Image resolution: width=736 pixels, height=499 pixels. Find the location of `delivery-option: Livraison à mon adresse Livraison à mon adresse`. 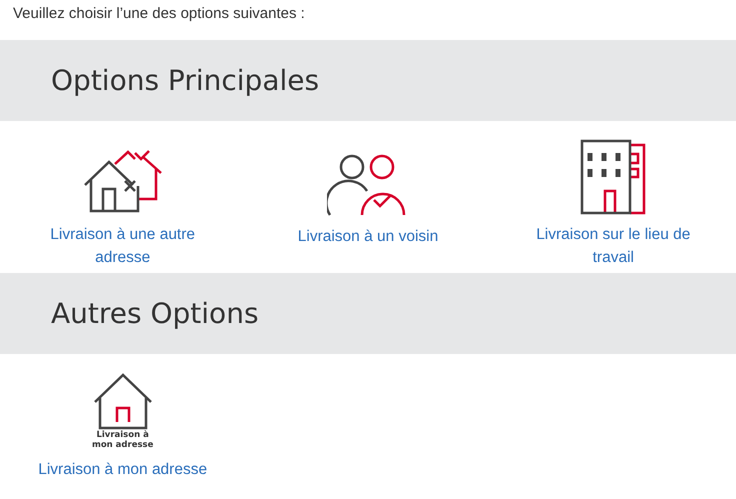

delivery-option: Livraison à mon adresse Livraison à mon adresse is located at coordinates (123, 426).